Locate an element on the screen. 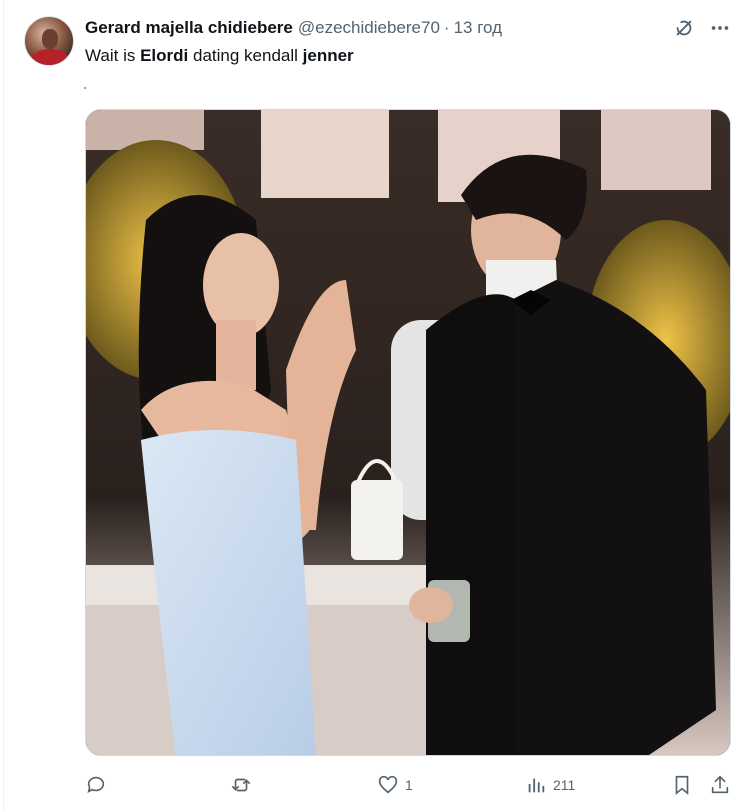 Image resolution: width=751 pixels, height=811 pixels. retweet-icon is located at coordinates (241, 785).